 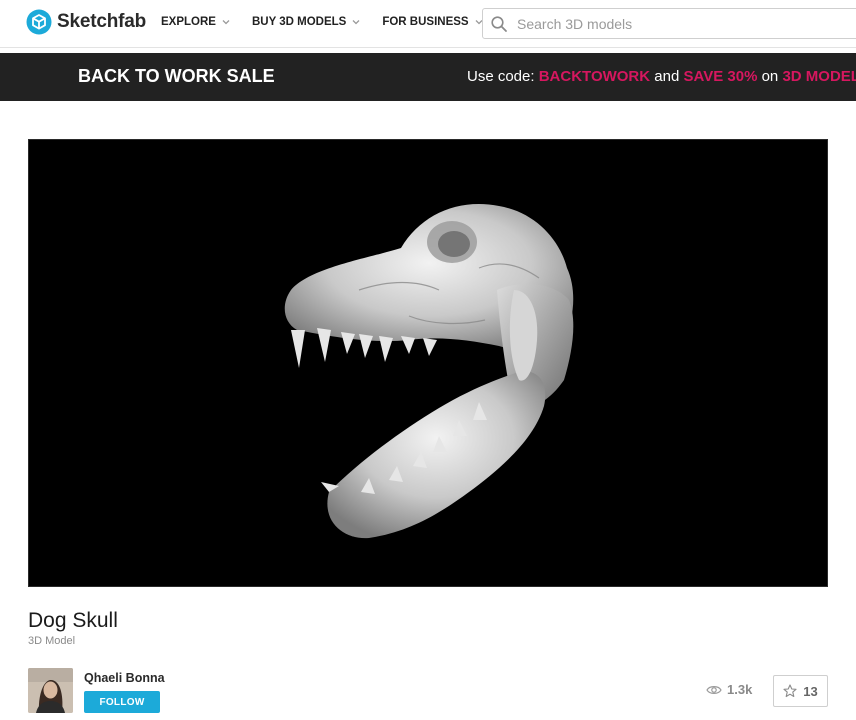 I want to click on nav-buy-3d-models: BUY 3D MODELS, so click(x=306, y=22).